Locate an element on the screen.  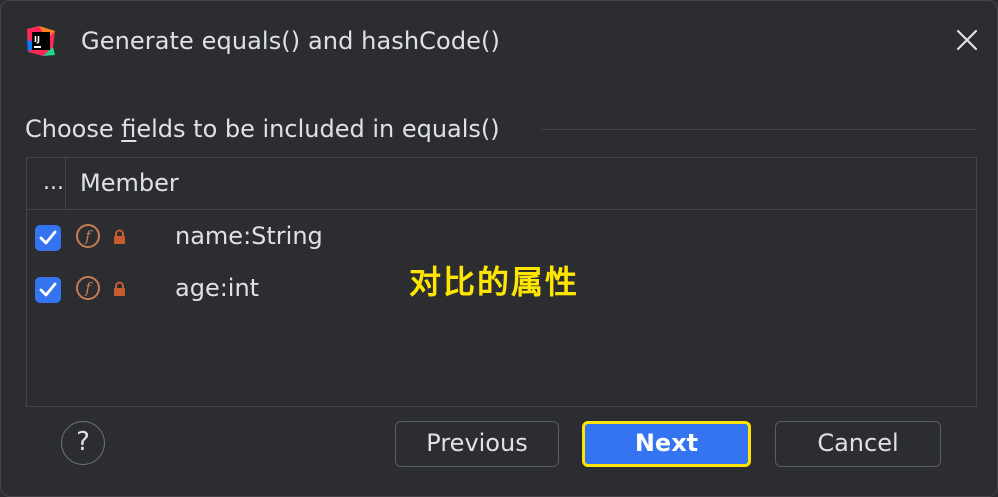
close-button is located at coordinates (967, 40).